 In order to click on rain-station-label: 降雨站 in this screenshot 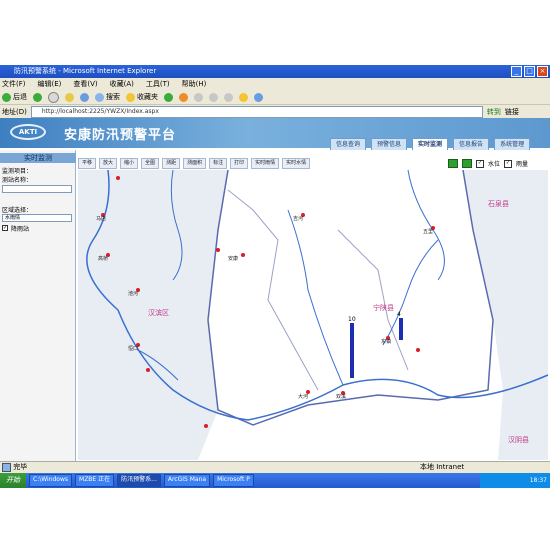, I will do `click(20, 229)`.